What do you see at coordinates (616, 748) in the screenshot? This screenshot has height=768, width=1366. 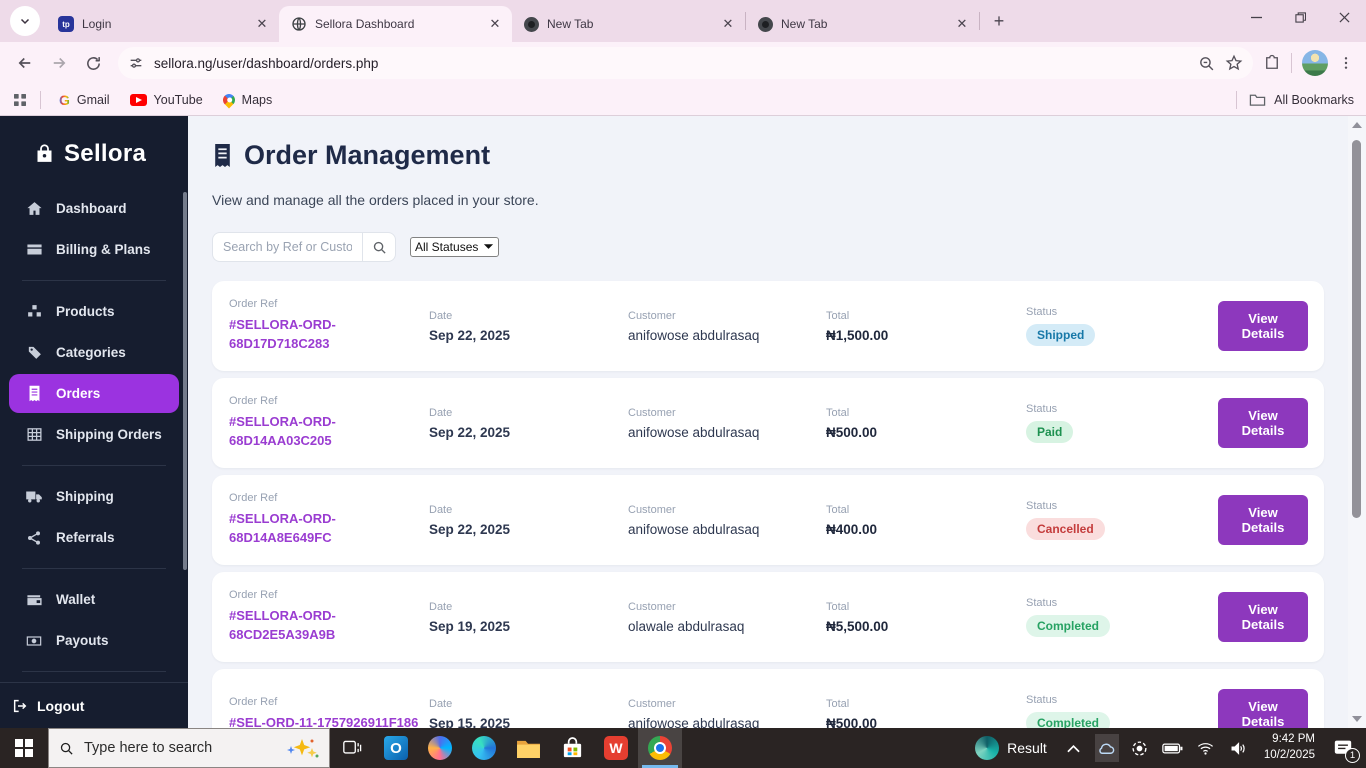 I see `taskbar-app-wps: W` at bounding box center [616, 748].